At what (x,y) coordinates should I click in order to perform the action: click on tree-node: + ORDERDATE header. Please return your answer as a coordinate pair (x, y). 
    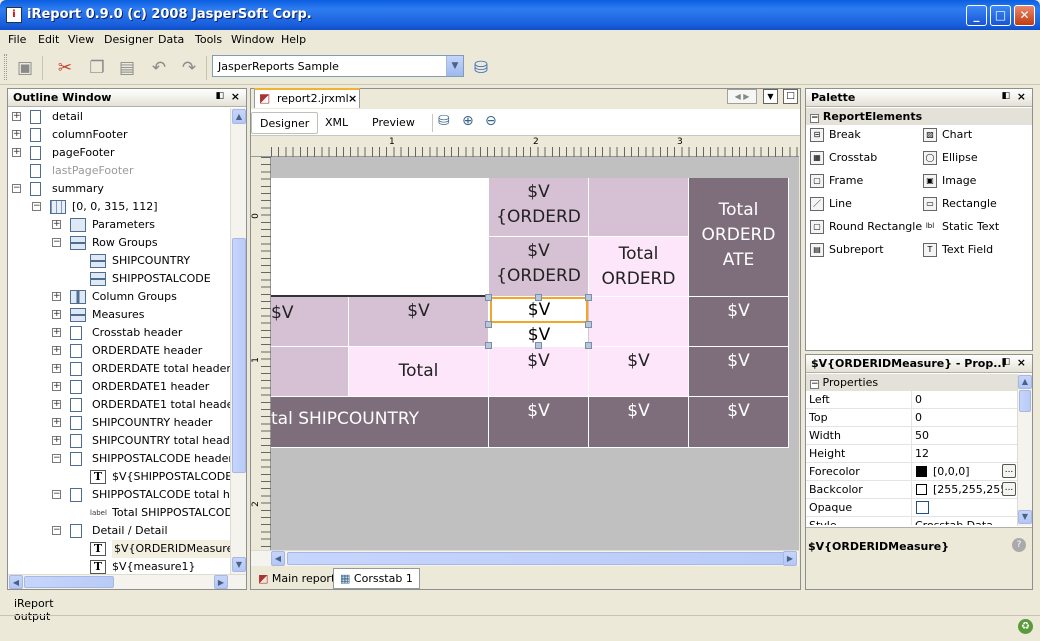
    Looking at the image, I should click on (119, 351).